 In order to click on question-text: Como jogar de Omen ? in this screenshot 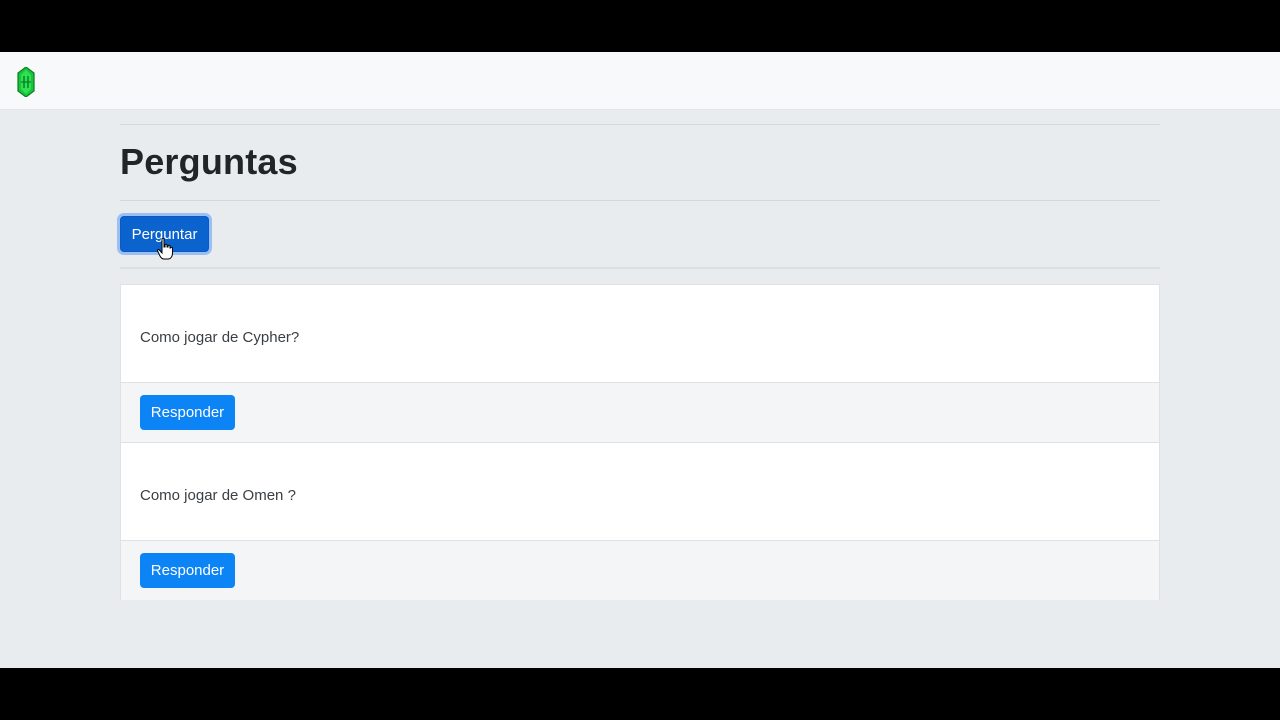, I will do `click(218, 495)`.